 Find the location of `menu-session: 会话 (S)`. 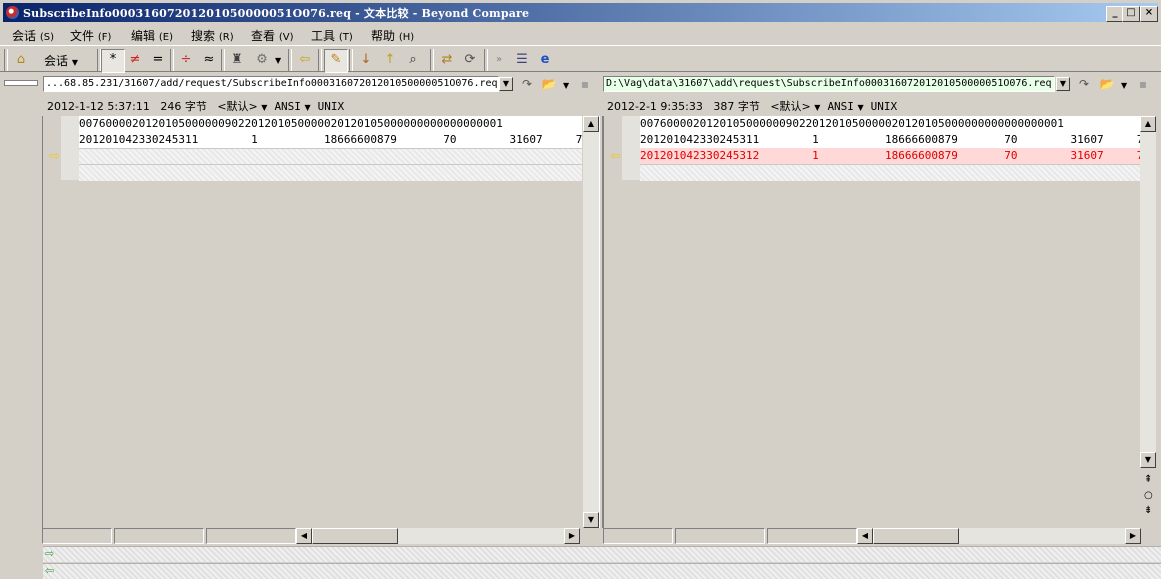

menu-session: 会话 (S) is located at coordinates (33, 35).